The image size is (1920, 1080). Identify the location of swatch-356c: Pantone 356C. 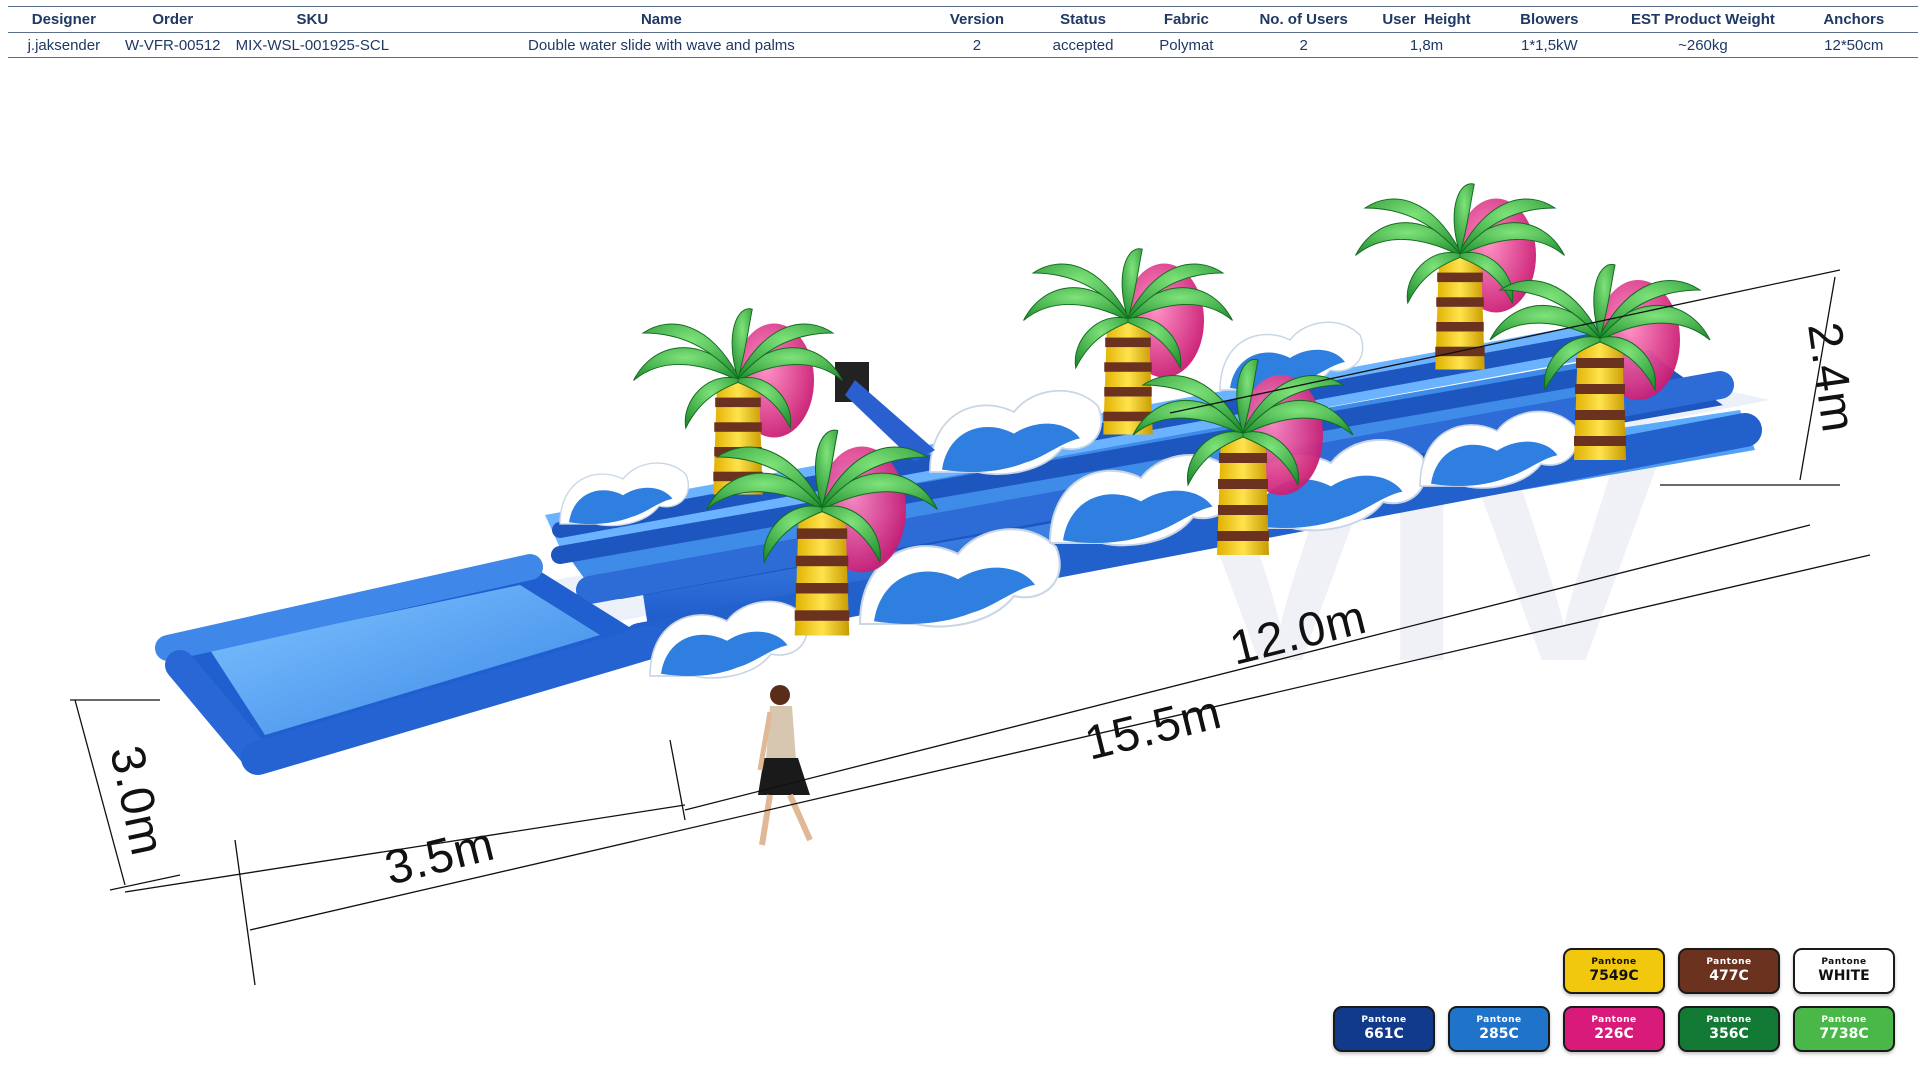
(1729, 1029).